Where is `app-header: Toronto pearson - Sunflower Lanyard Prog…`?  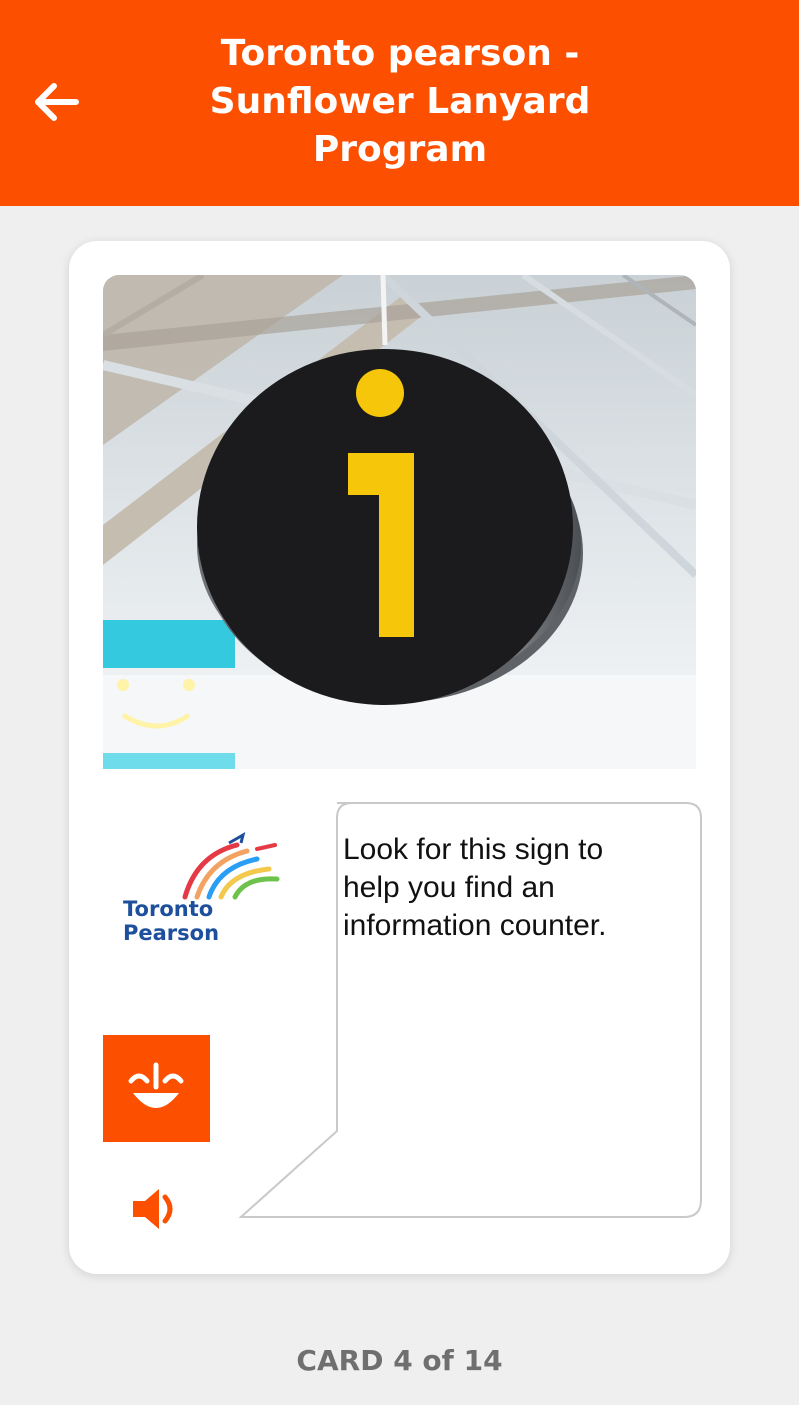
app-header: Toronto pearson - Sunflower Lanyard Prog… is located at coordinates (399, 103).